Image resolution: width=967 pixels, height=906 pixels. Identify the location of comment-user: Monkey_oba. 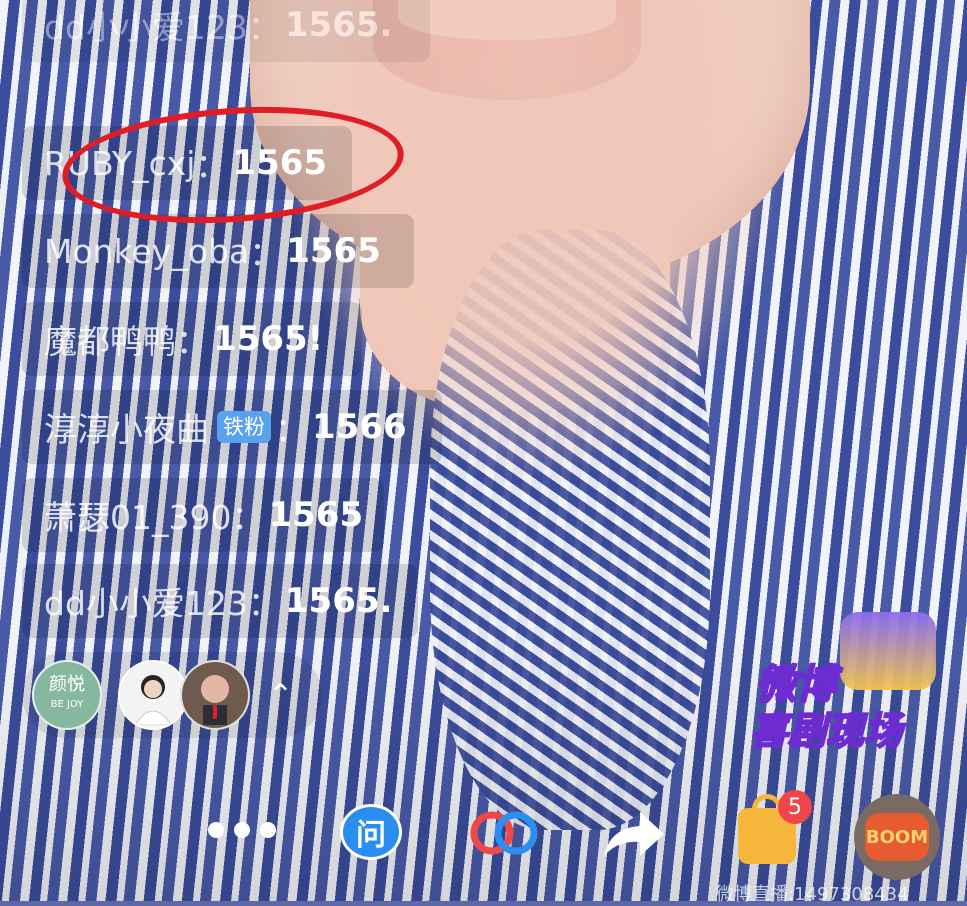
(146, 251).